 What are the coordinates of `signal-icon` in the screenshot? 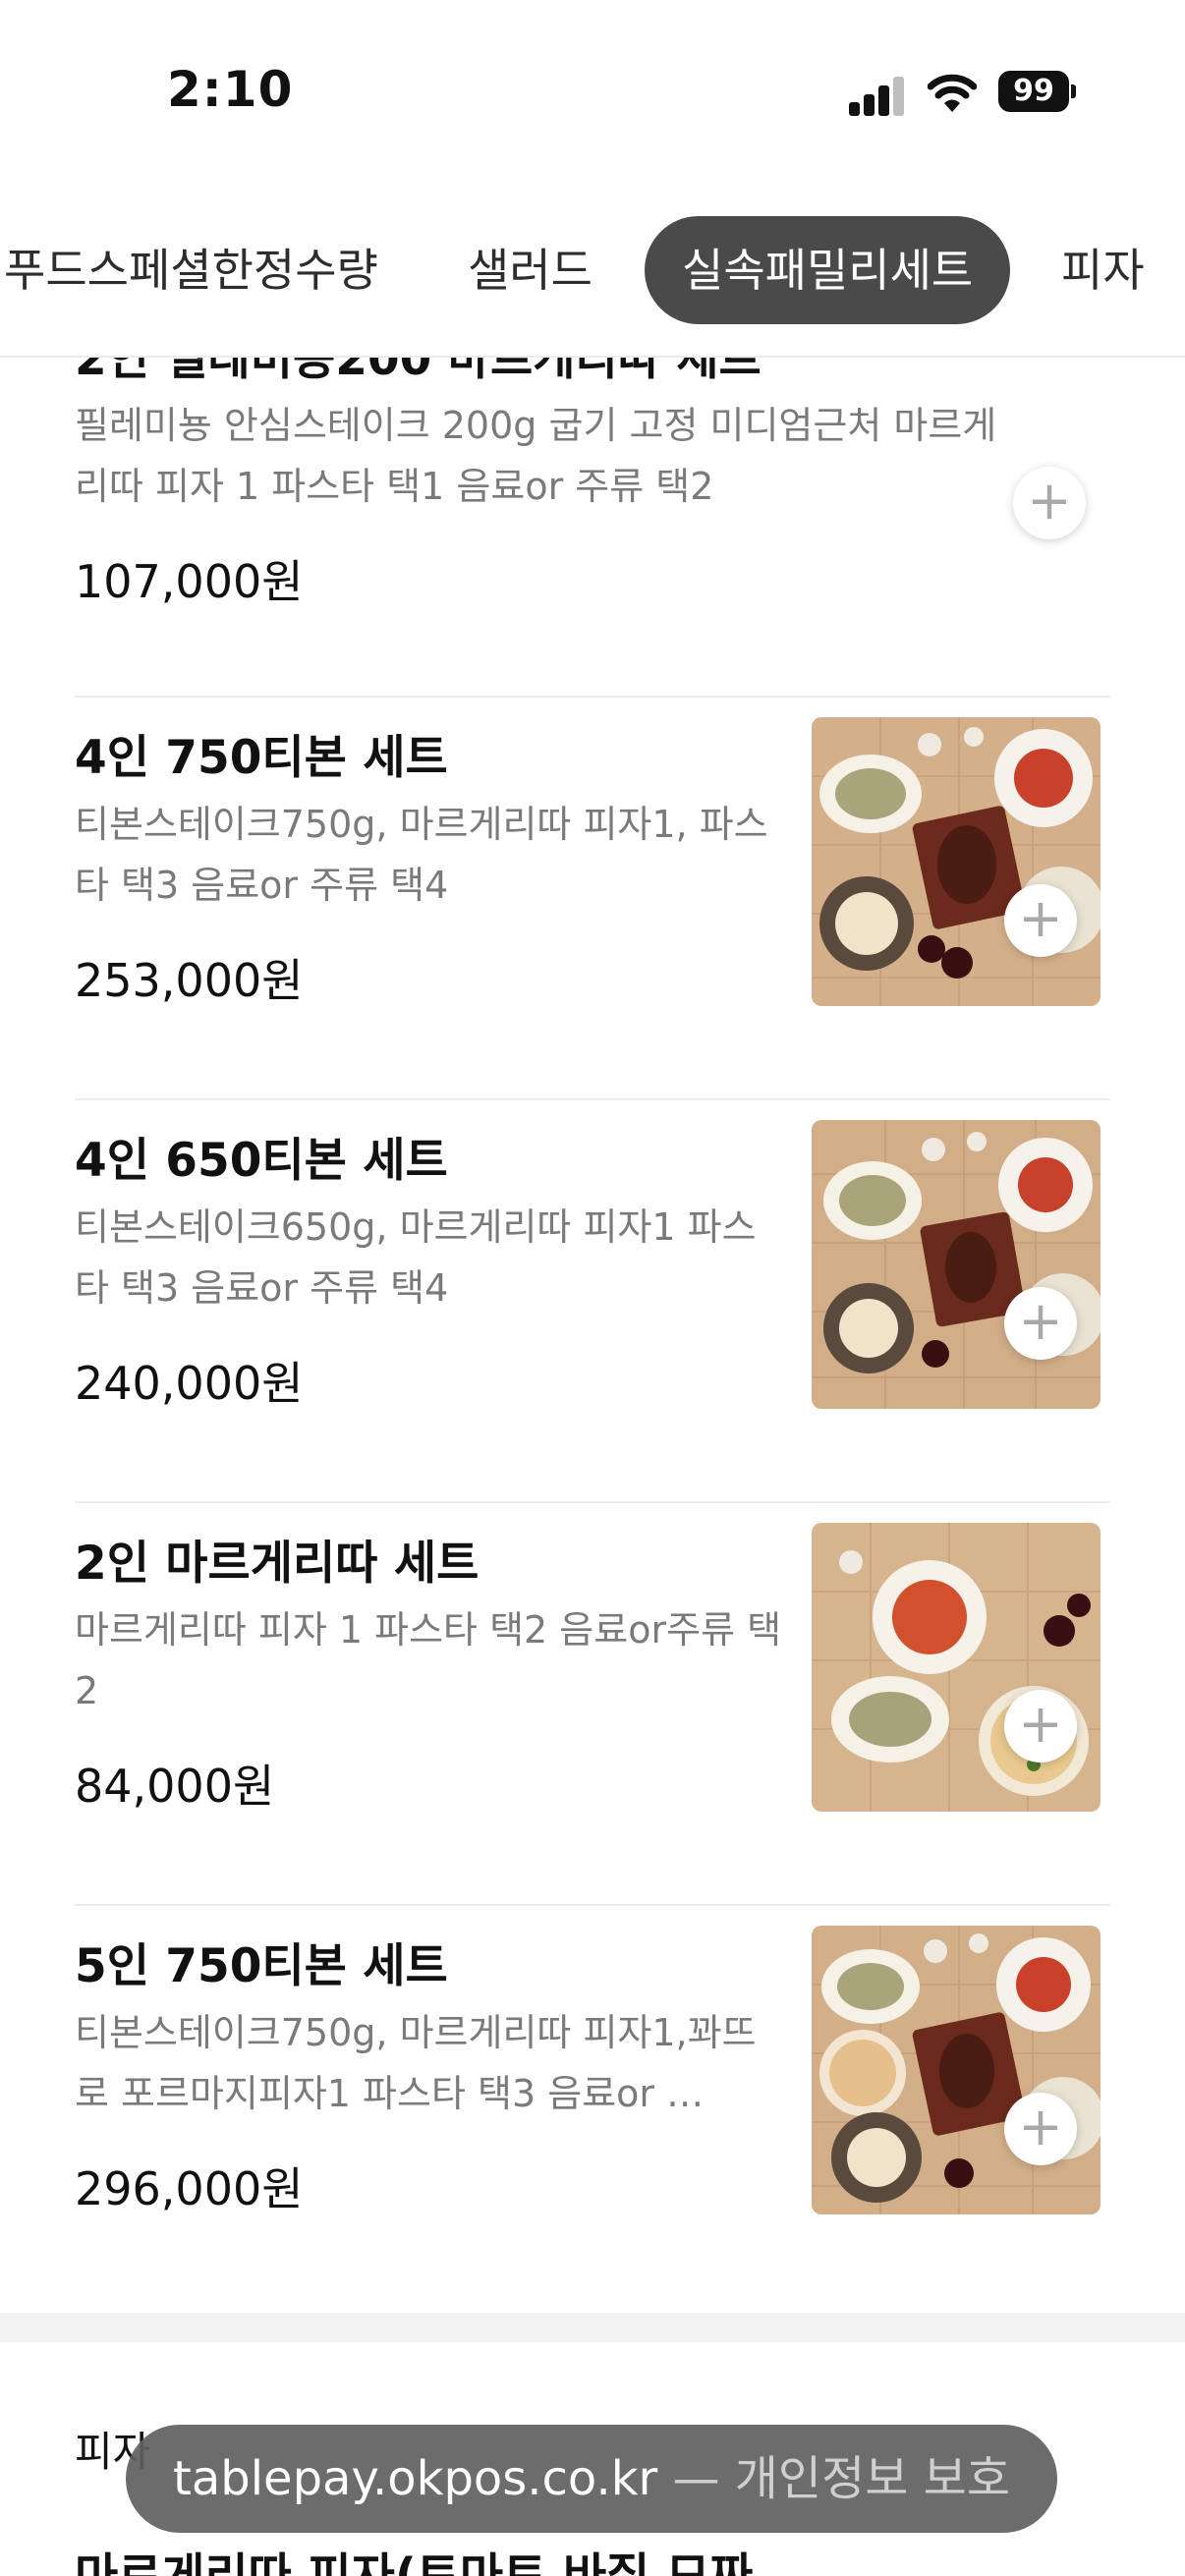 It's located at (877, 96).